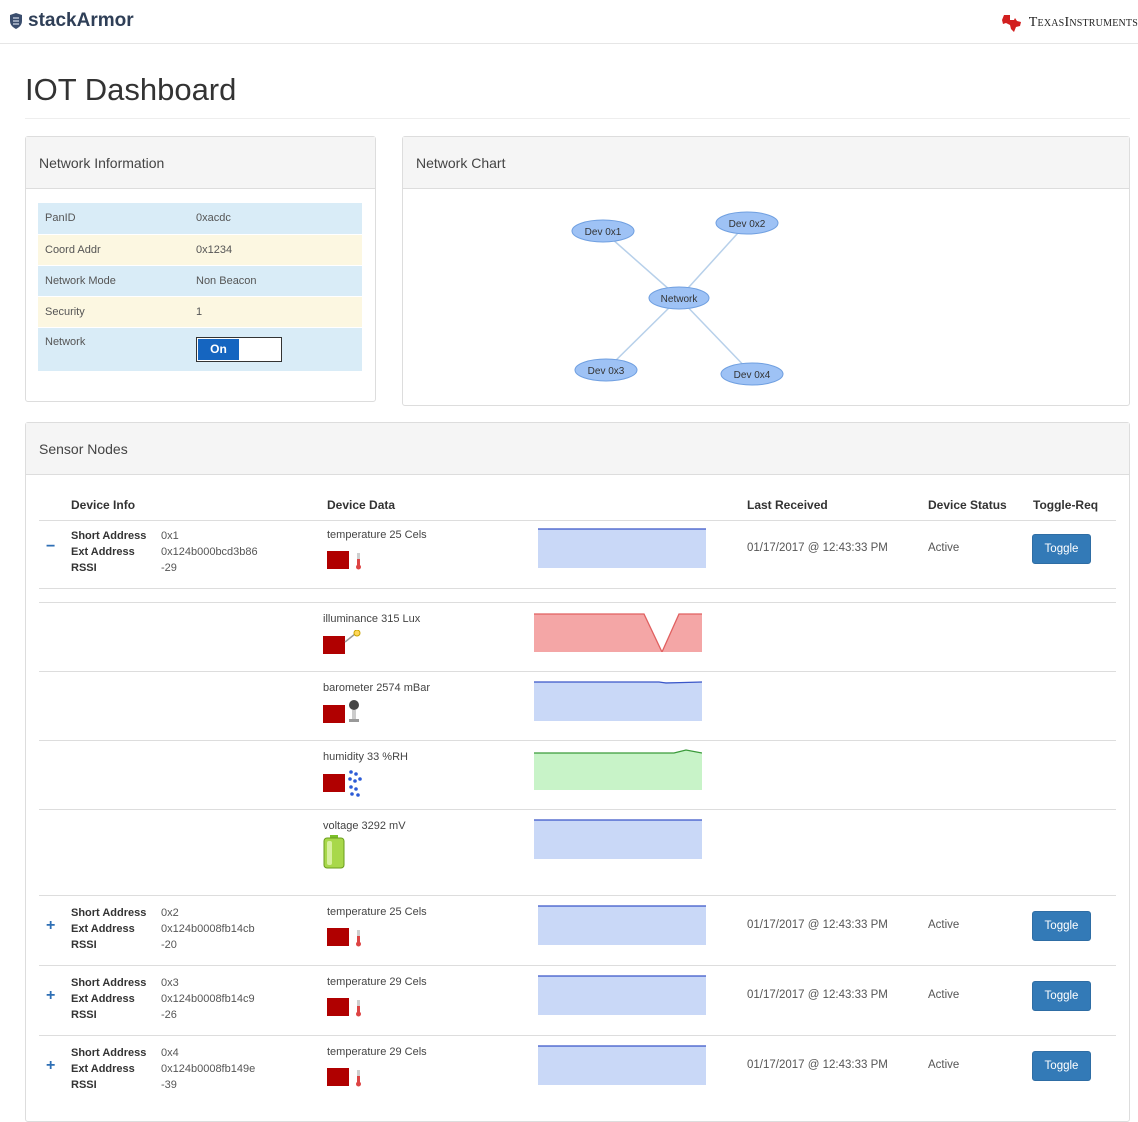 Image resolution: width=1138 pixels, height=1122 pixels. I want to click on rssi-value: -39, so click(169, 1085).